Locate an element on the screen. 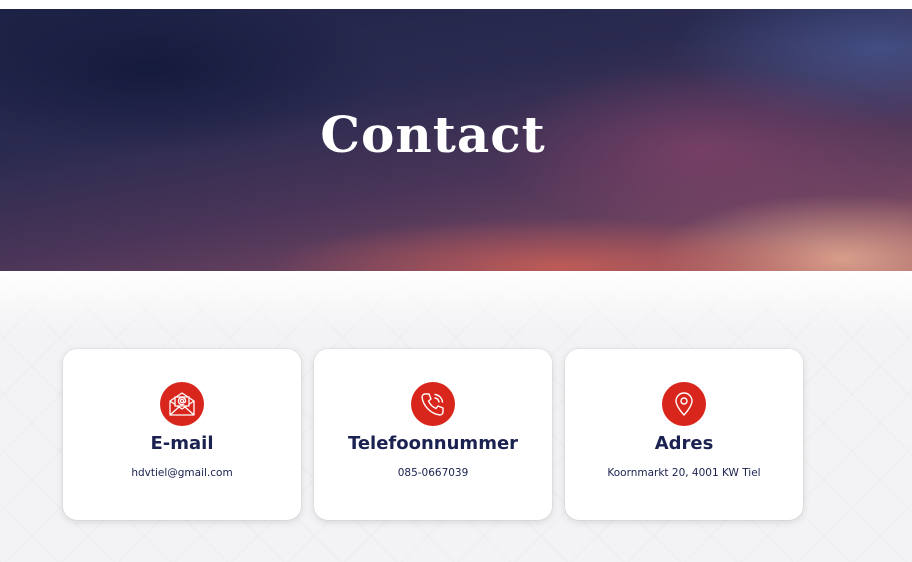 The height and width of the screenshot is (562, 912). phone-value: 085-0667039 is located at coordinates (433, 473).